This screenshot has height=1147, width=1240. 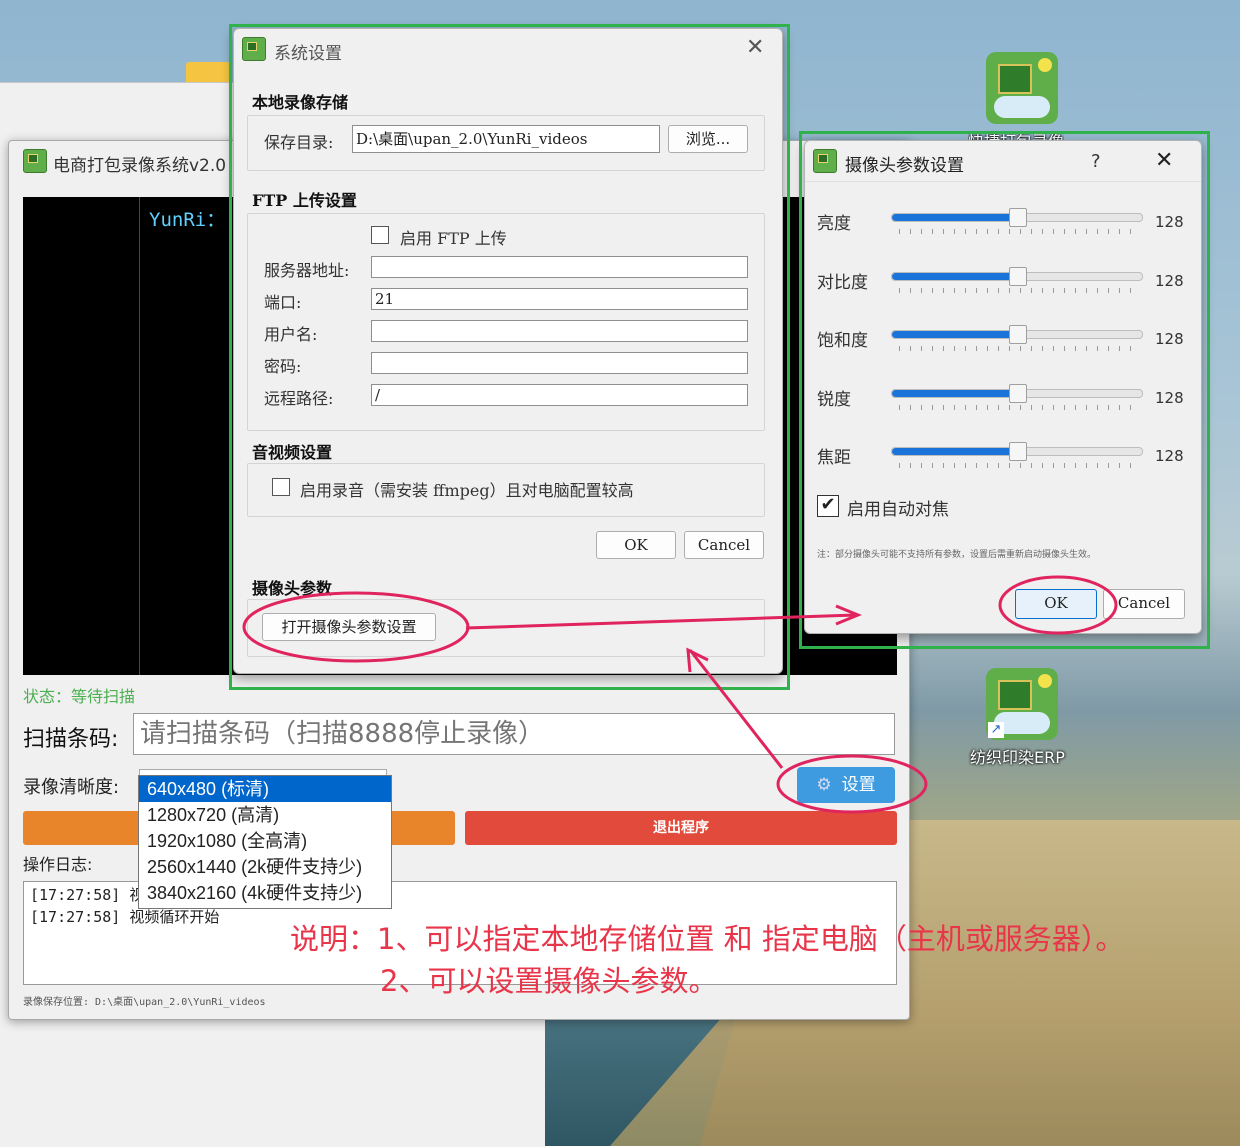 I want to click on settings-button: ⚙ 设置, so click(x=846, y=785).